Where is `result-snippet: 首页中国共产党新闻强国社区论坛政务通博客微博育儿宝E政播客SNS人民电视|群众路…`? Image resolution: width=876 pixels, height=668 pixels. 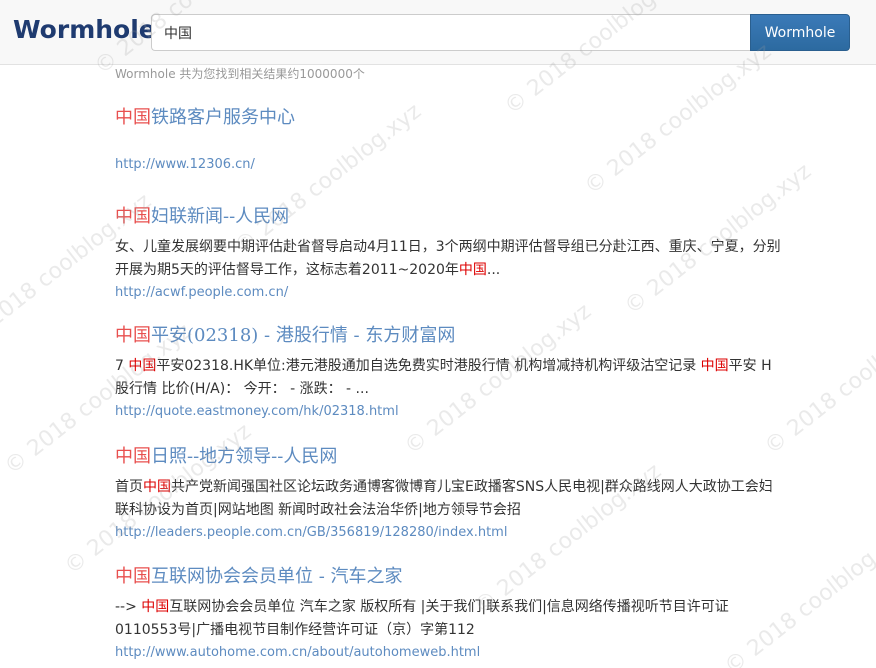
result-snippet: 首页中国共产党新闻强国社区论坛政务通博客微博育儿宝E政播客SNS人民电视|群众路… is located at coordinates (450, 499).